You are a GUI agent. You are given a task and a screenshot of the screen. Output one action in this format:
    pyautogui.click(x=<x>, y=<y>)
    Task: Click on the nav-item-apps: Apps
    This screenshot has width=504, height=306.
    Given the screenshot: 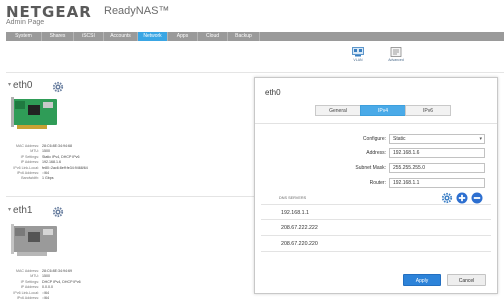 What is the action you would take?
    pyautogui.click(x=183, y=36)
    